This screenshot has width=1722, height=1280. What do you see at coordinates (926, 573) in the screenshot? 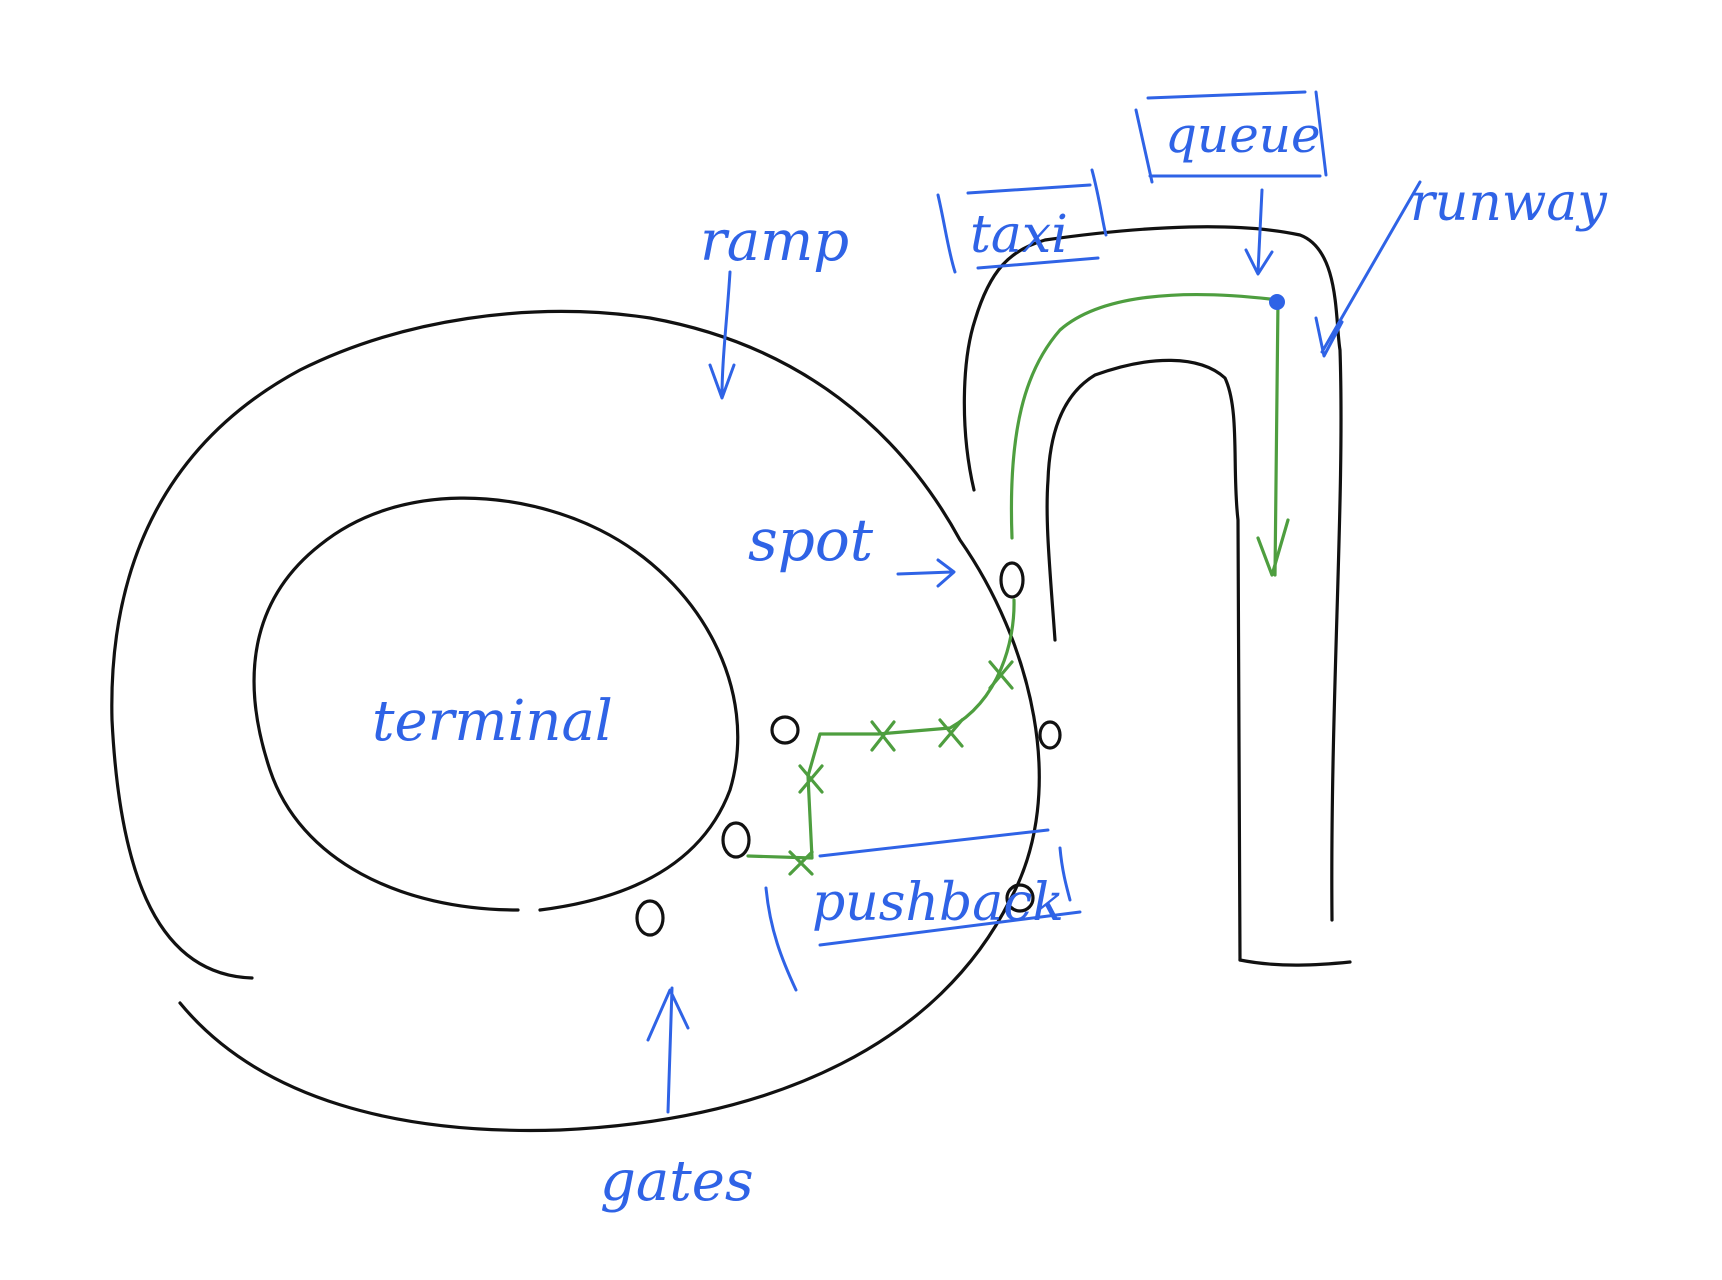
I see `spot-arrow` at bounding box center [926, 573].